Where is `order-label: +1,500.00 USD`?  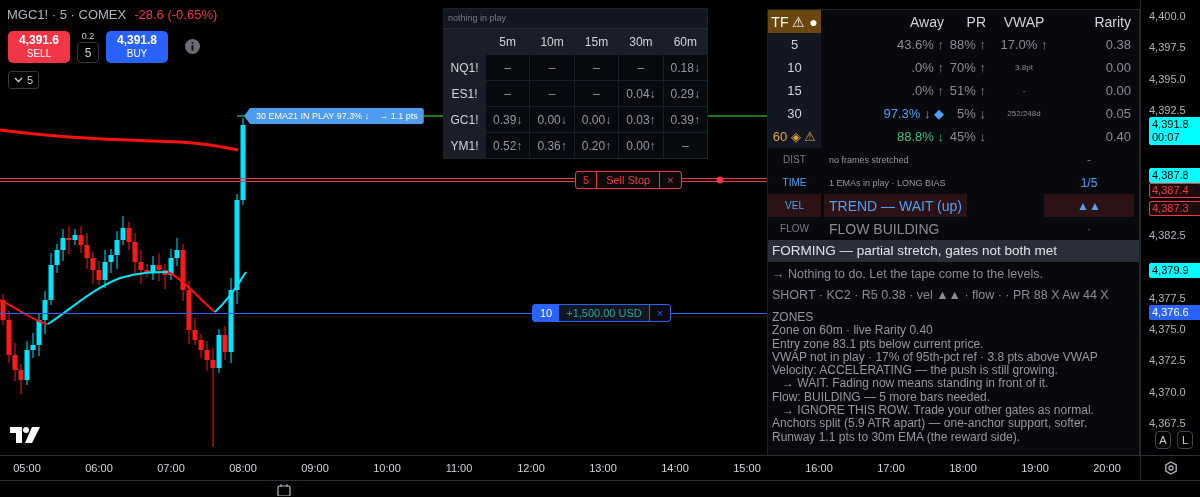 order-label: +1,500.00 USD is located at coordinates (604, 313).